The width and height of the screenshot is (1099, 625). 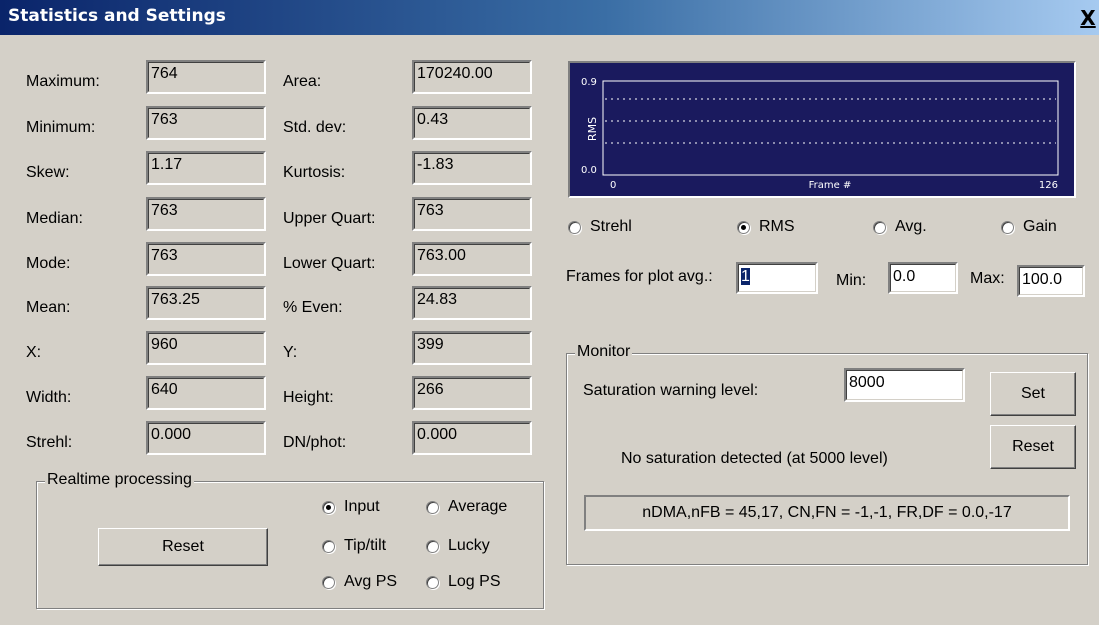 I want to click on radio-avg: Avg., so click(x=900, y=227).